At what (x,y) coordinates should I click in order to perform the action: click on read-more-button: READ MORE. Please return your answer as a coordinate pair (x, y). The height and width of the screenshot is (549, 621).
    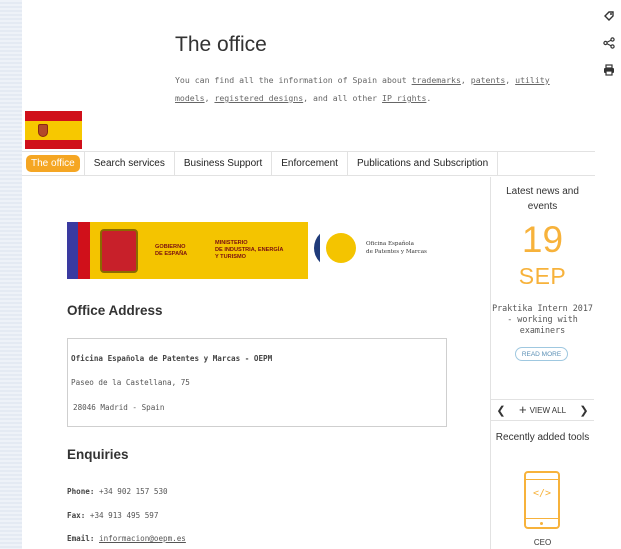
    Looking at the image, I should click on (541, 354).